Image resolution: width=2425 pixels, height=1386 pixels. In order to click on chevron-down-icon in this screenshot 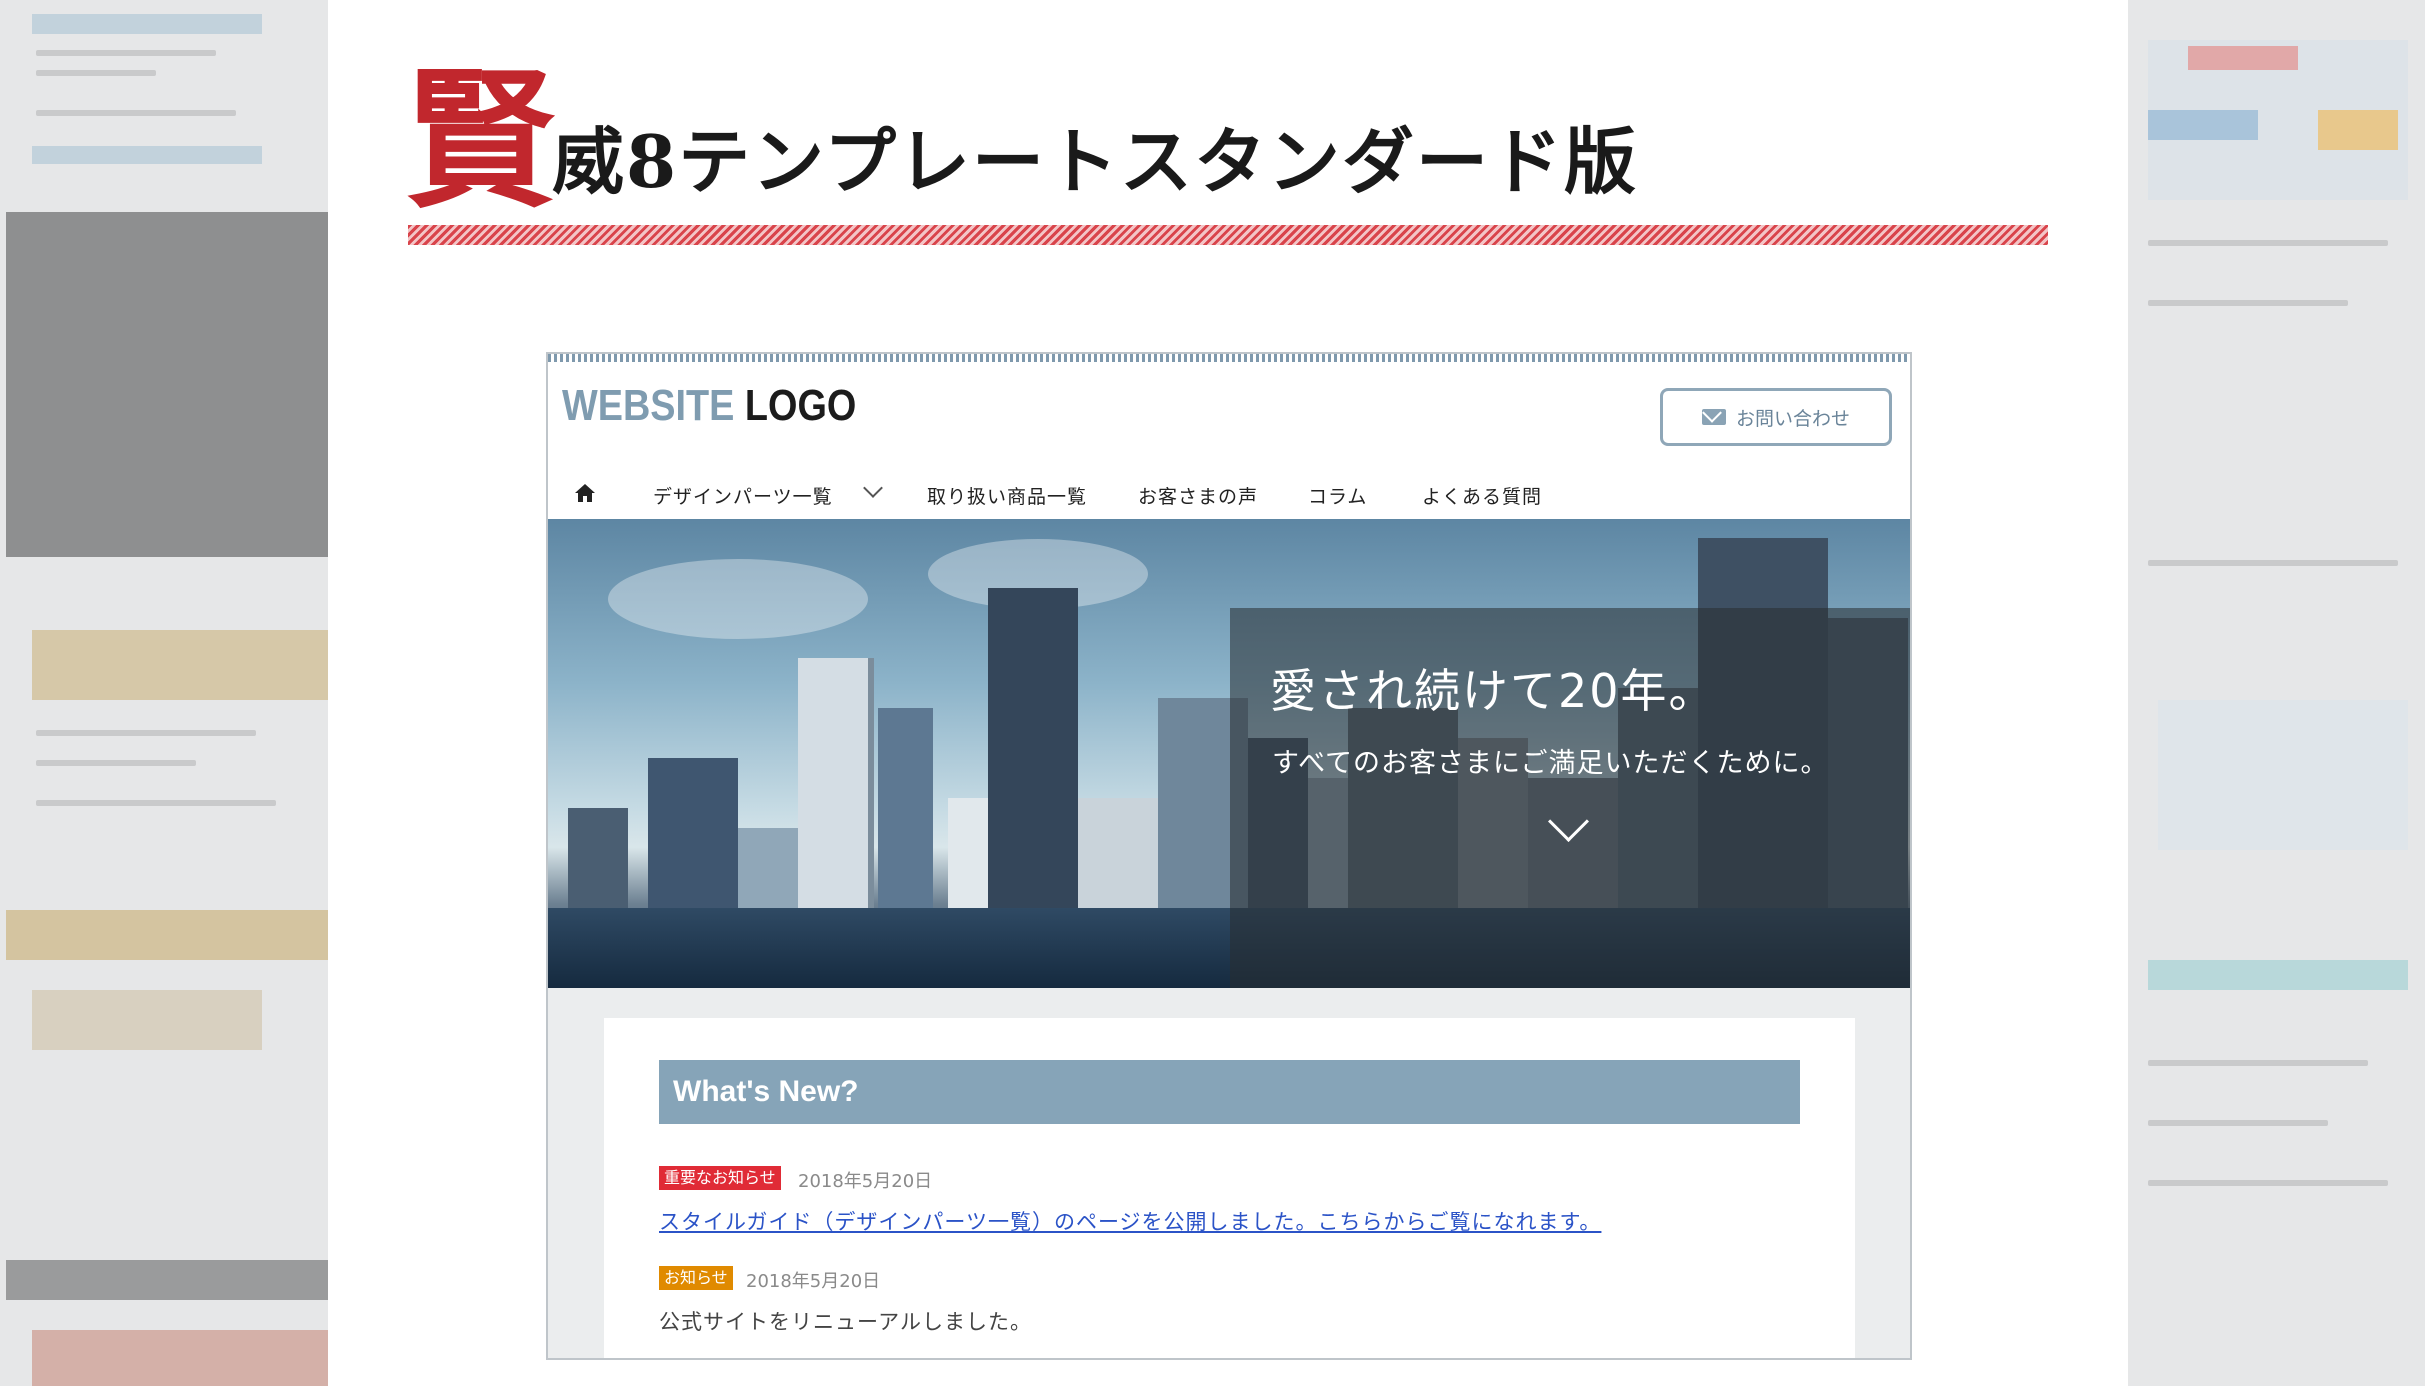, I will do `click(873, 488)`.